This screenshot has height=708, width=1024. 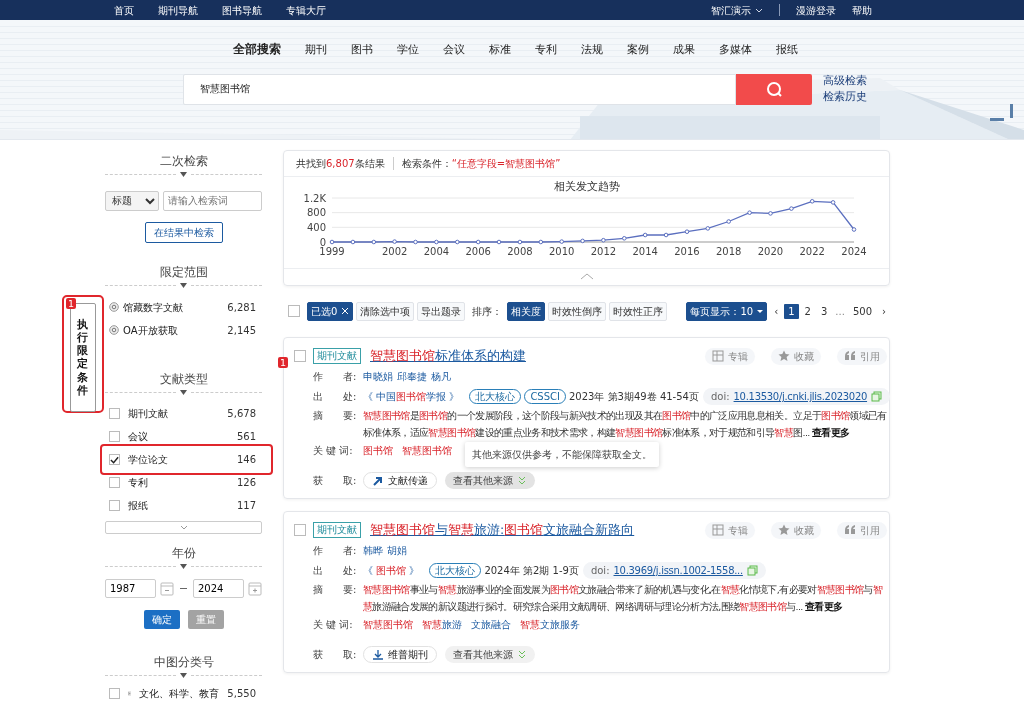 What do you see at coordinates (153, 307) in the screenshot?
I see `filter-link: 馆藏数字文献` at bounding box center [153, 307].